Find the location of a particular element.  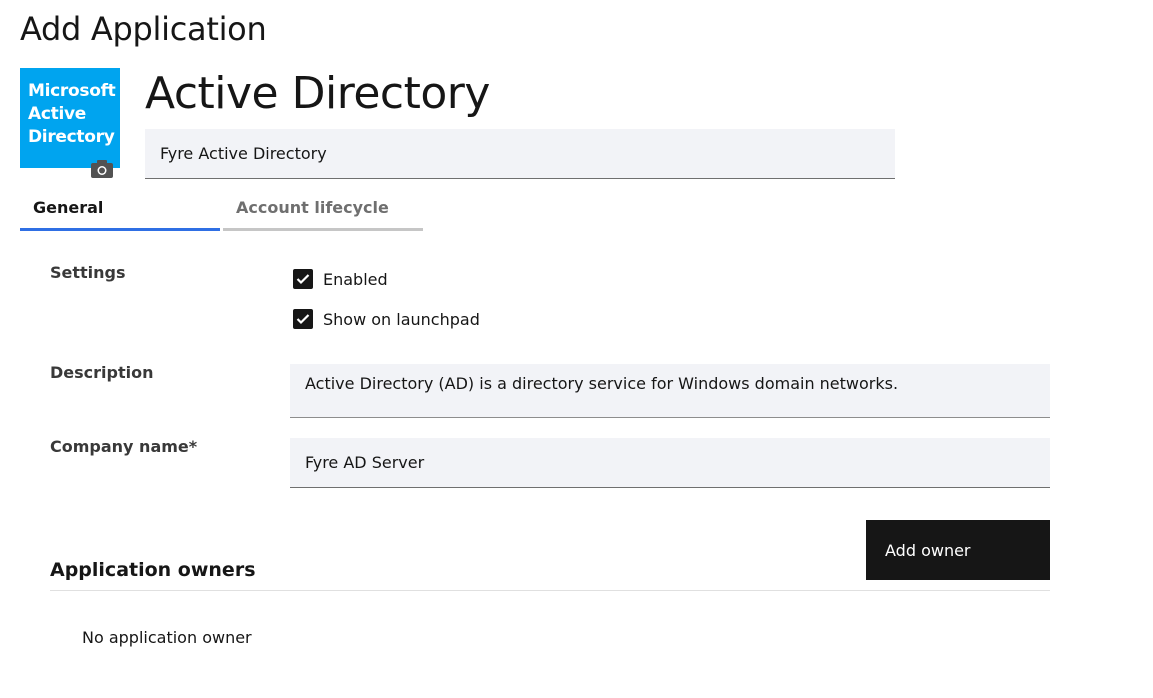

checkbox-label: Show on launchpad is located at coordinates (401, 319).